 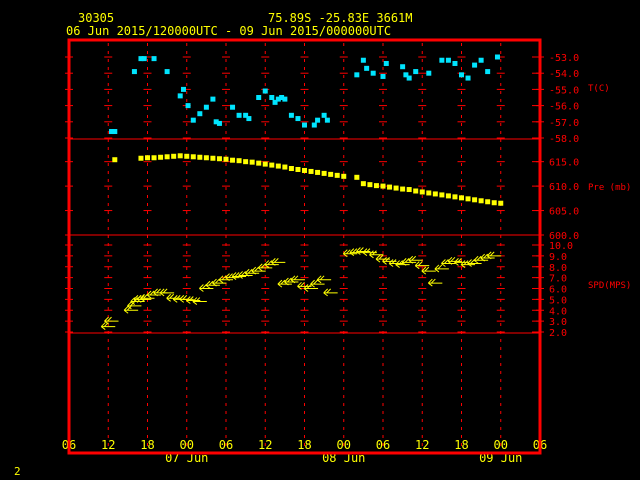 I want to click on y-tick-label-temperature: -53.0, so click(x=564, y=58).